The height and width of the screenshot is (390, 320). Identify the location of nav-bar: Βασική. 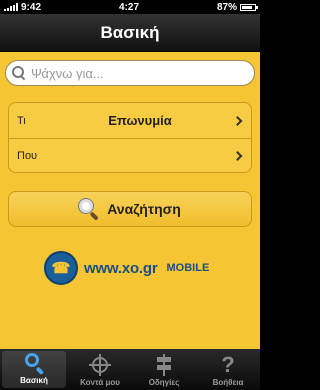
(130, 33).